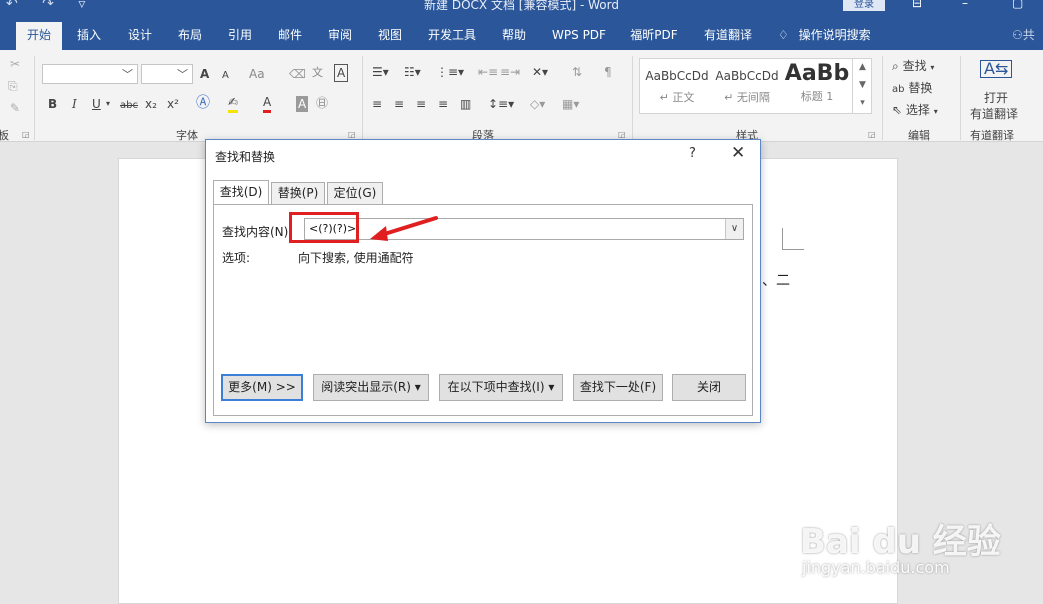 This screenshot has width=1043, height=604. What do you see at coordinates (324, 227) in the screenshot?
I see `annotation-highlight-box` at bounding box center [324, 227].